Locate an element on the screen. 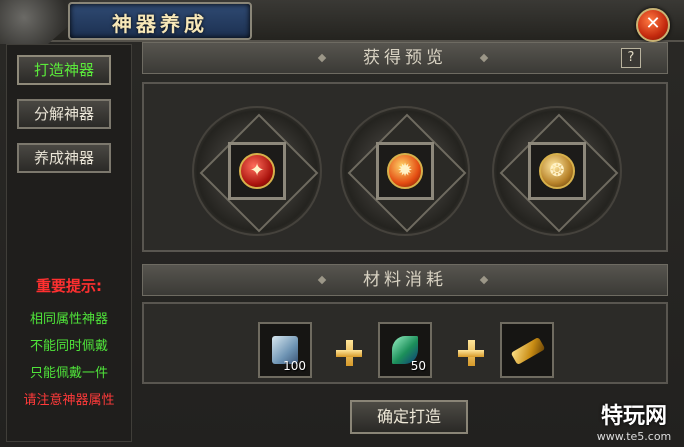 This screenshot has width=684, height=447. sidebar-item-cultivate: 养成神器 is located at coordinates (64, 158).